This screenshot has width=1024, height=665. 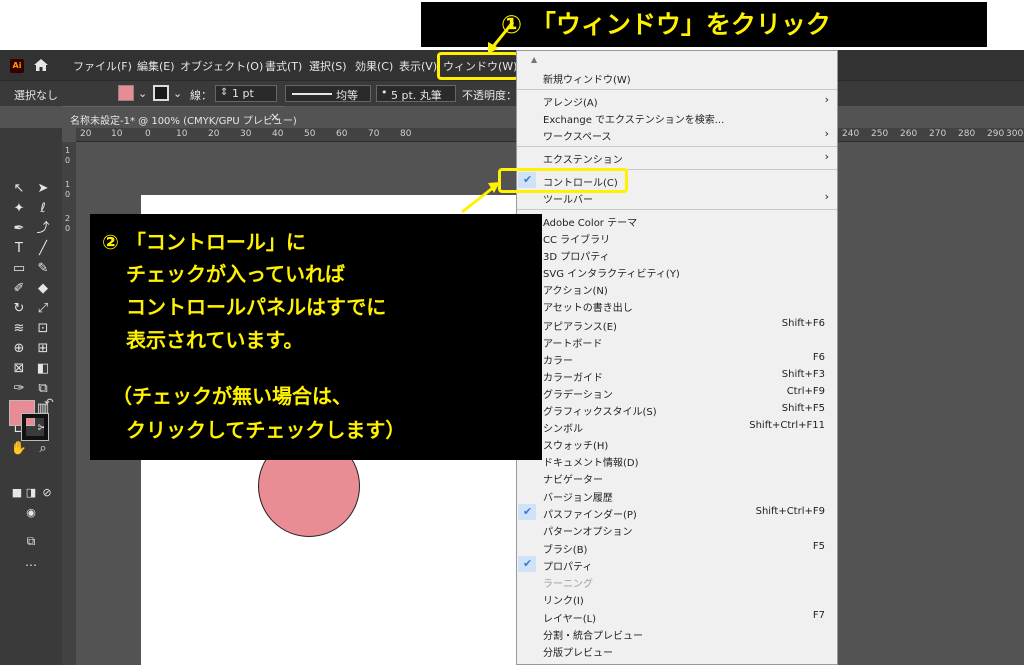 What do you see at coordinates (576, 238) in the screenshot?
I see `menu-item-cc-libraries: CC ライブラリ` at bounding box center [576, 238].